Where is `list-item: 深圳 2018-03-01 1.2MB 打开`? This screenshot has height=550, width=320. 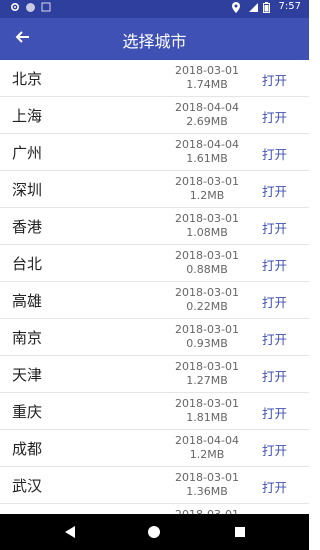 list-item: 深圳 2018-03-01 1.2MB 打开 is located at coordinates (154, 189).